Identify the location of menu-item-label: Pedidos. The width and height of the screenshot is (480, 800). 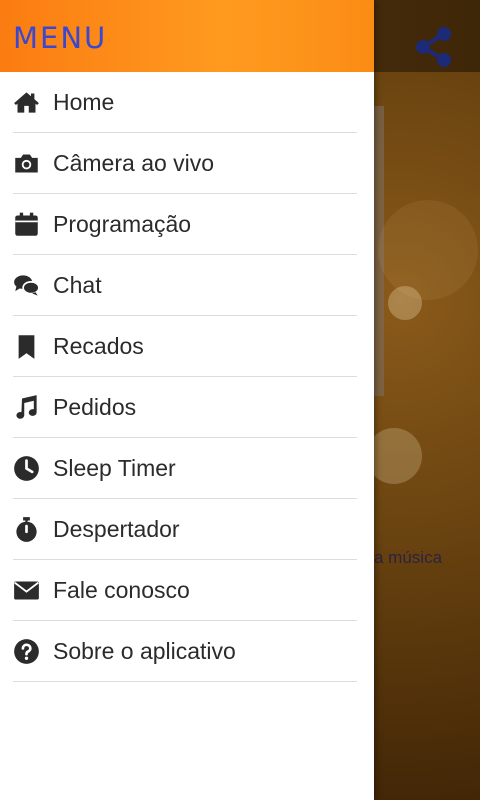
(95, 406).